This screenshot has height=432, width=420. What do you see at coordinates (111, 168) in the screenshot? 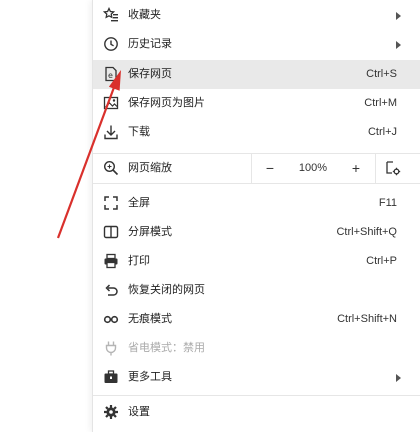
I see `zoom-magnifier-icon` at bounding box center [111, 168].